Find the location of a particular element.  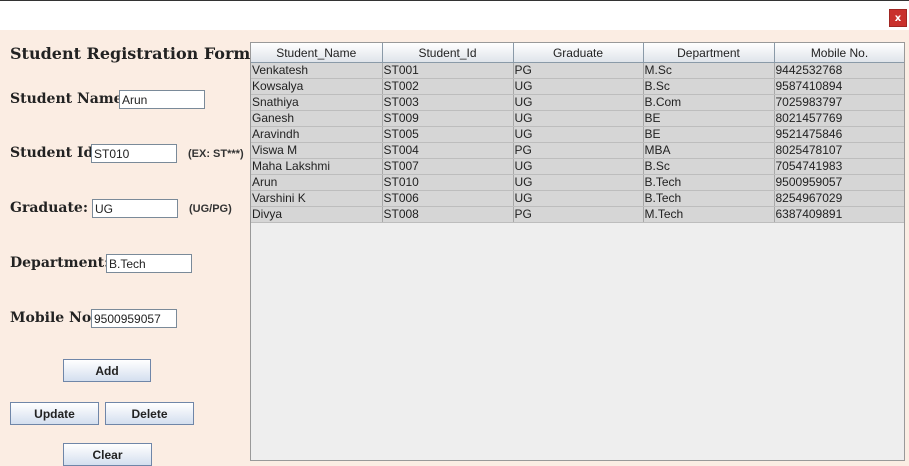

table-row: Varshini K ST006 UG B.Tech 8254967029 is located at coordinates (577, 198).